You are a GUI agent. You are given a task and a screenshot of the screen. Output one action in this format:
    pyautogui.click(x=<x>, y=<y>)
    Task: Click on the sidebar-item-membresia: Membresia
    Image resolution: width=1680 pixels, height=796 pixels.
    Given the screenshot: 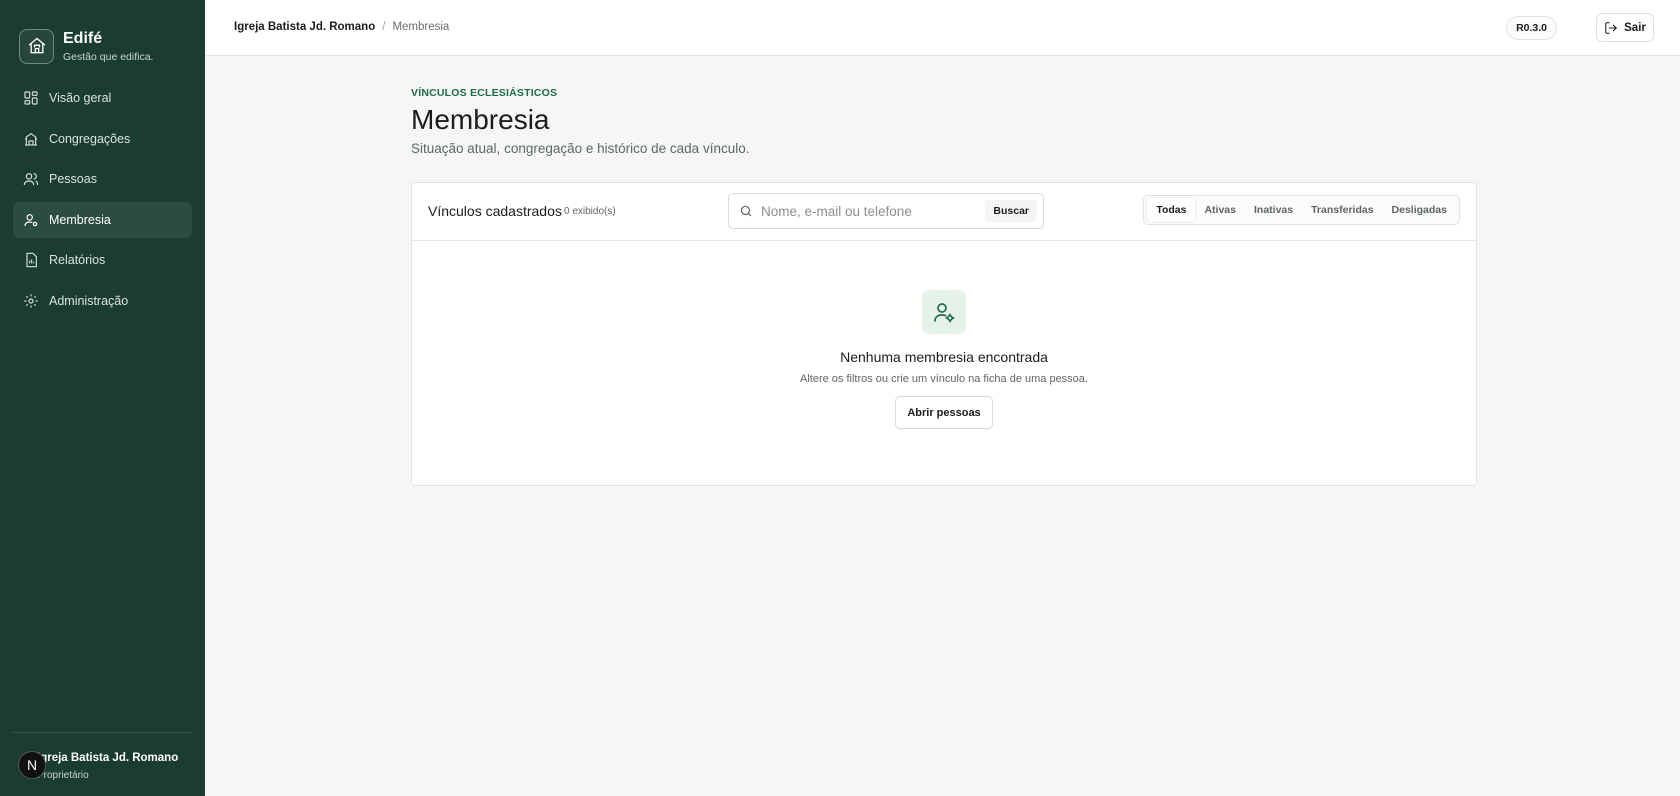 What is the action you would take?
    pyautogui.click(x=102, y=219)
    